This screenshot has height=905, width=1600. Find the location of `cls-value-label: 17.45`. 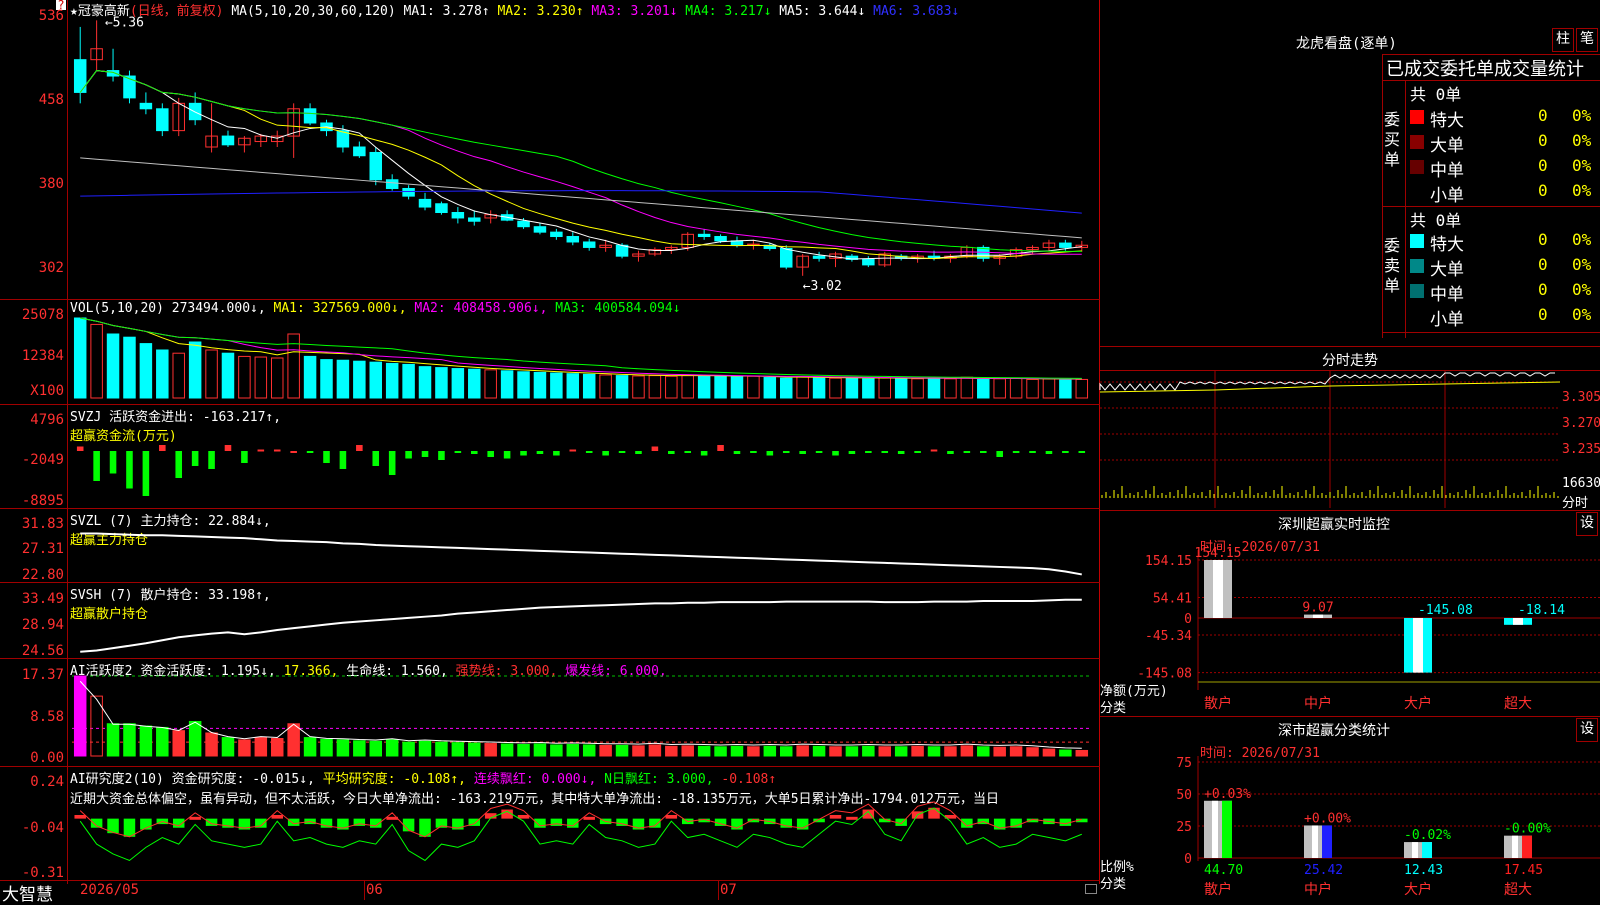

cls-value-label: 17.45 is located at coordinates (1523, 870).